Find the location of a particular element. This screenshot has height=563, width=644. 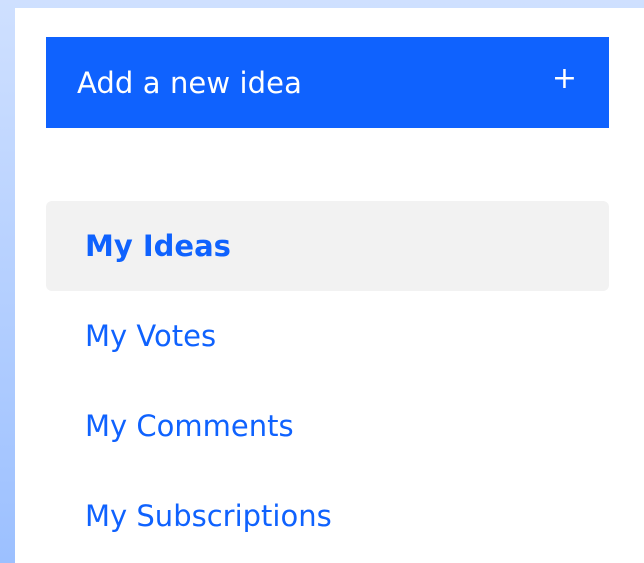

nav-item-label: My Votes is located at coordinates (151, 336).